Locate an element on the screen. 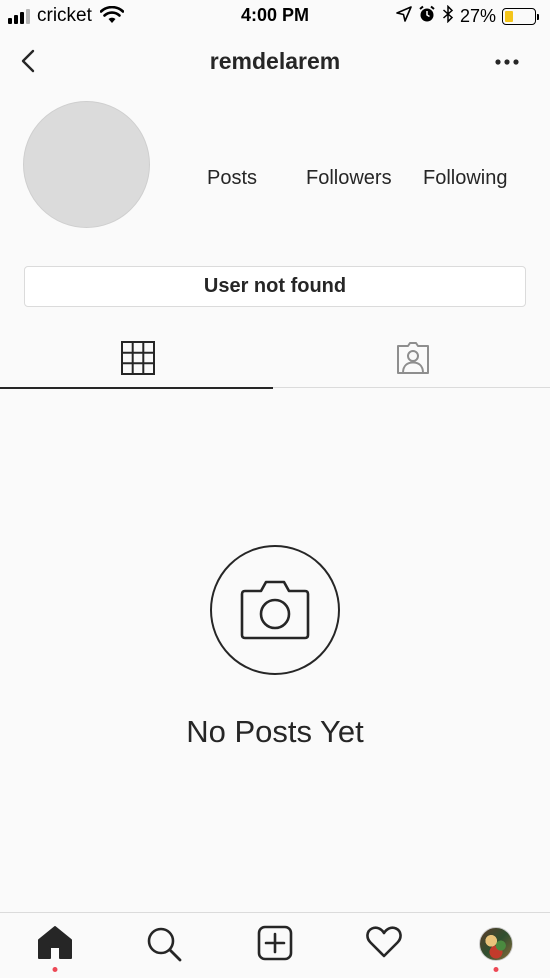 This screenshot has width=550, height=978. activity-heart-icon is located at coordinates (384, 942).